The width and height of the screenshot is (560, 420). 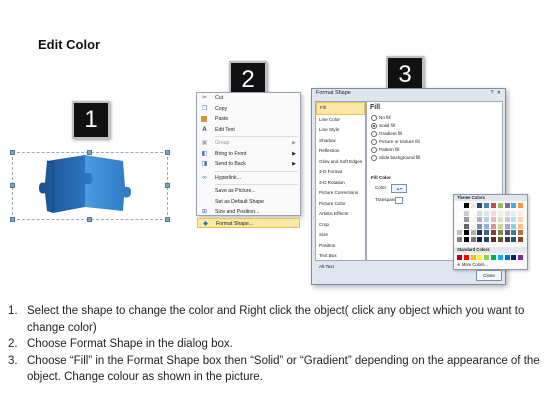 What do you see at coordinates (399, 188) in the screenshot?
I see `color-dropdown-button: ▲▾` at bounding box center [399, 188].